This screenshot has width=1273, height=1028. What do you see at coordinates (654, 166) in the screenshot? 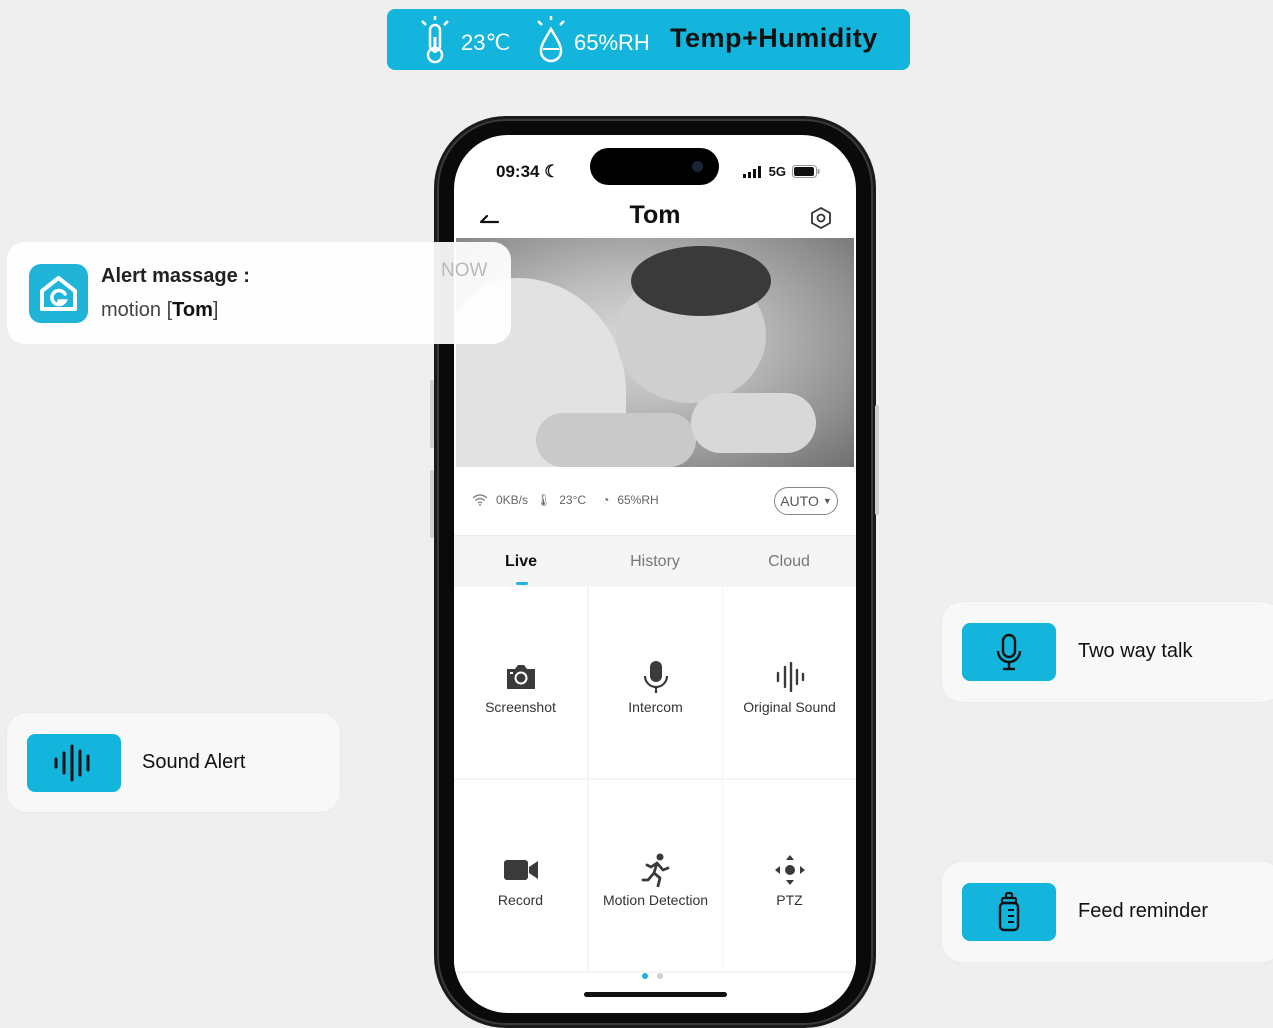
I see `dynamic-island` at bounding box center [654, 166].